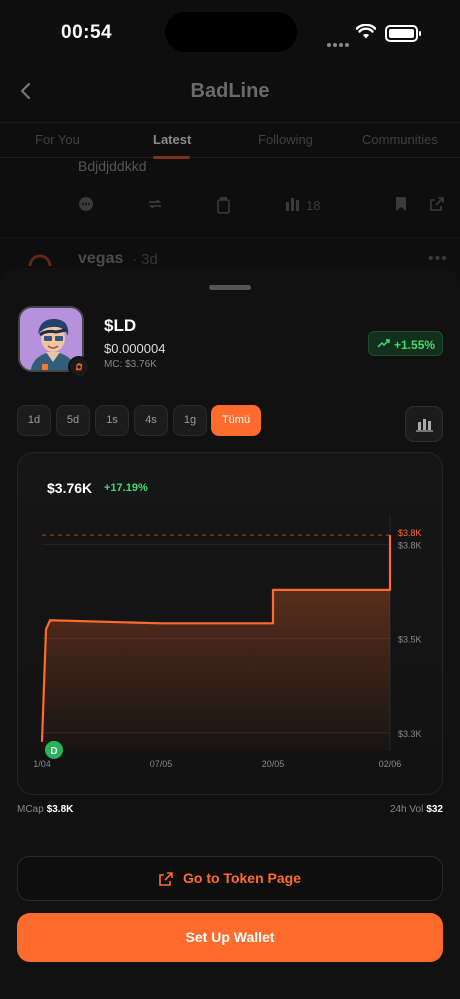 The width and height of the screenshot is (460, 999). I want to click on mcap-stat: MCap $3.8K, so click(45, 809).